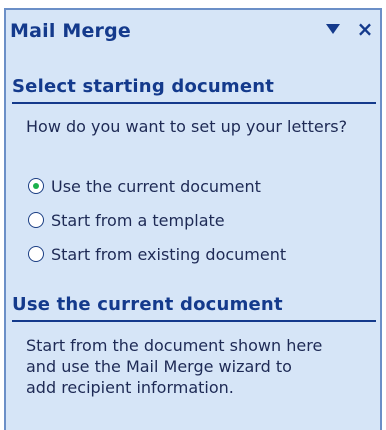  What do you see at coordinates (365, 29) in the screenshot?
I see `close-icon: ×` at bounding box center [365, 29].